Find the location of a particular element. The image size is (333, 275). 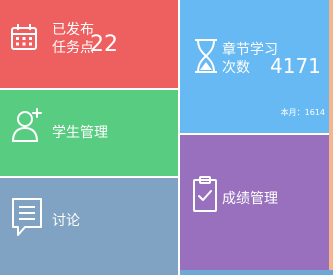

forum-label: 讨论 is located at coordinates (66, 221).